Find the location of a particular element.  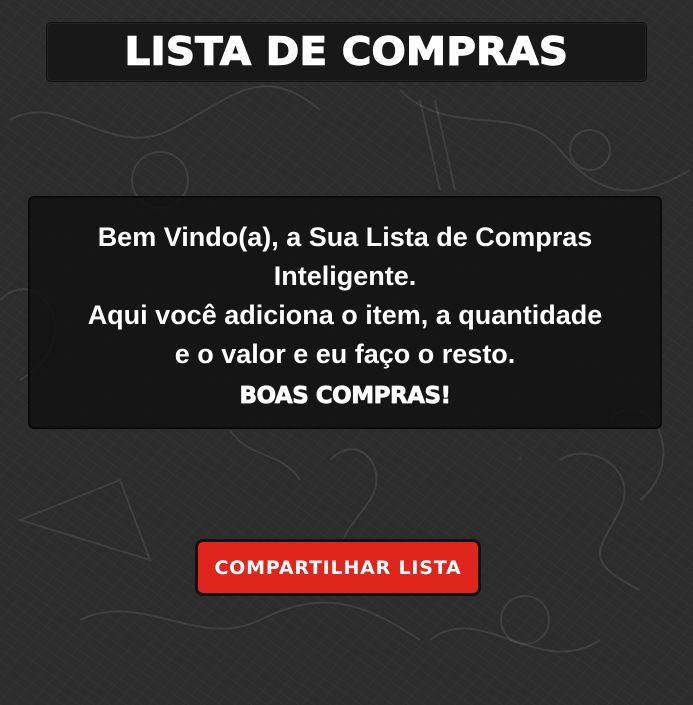

welcome-line-4: e o valor e eu faço o resto. is located at coordinates (345, 354).